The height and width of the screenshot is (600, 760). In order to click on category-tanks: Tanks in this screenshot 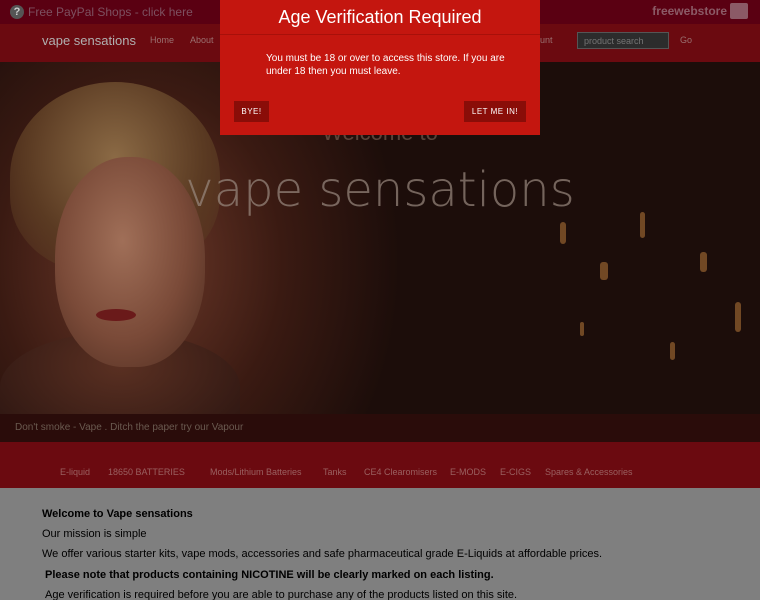, I will do `click(335, 472)`.